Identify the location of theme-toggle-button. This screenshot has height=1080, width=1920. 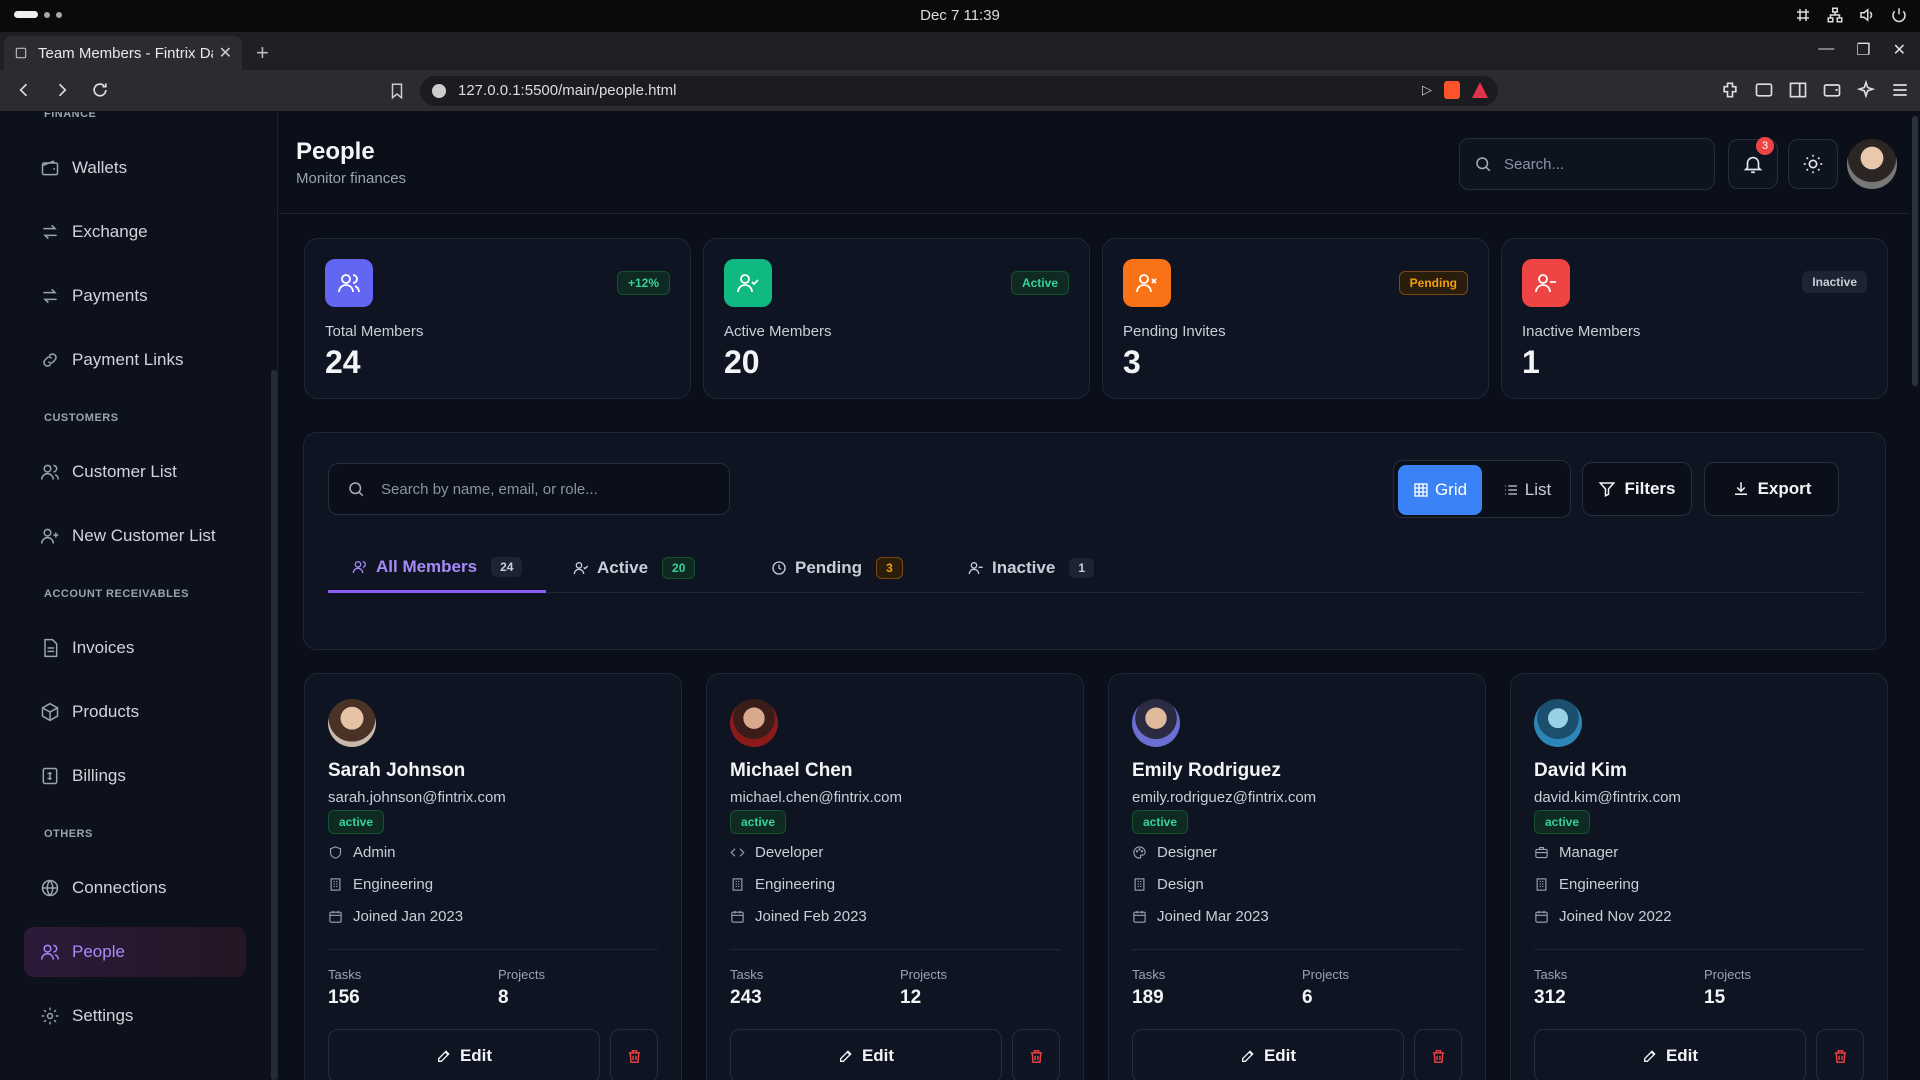
(1813, 164).